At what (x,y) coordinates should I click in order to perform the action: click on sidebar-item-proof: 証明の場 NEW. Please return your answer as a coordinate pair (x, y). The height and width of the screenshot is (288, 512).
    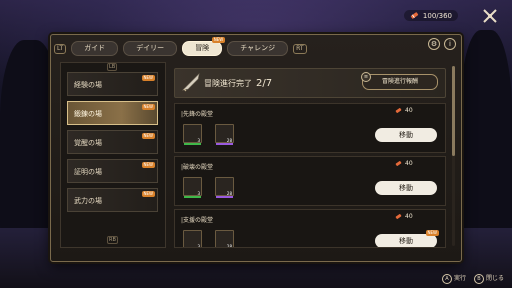
    Looking at the image, I should click on (112, 171).